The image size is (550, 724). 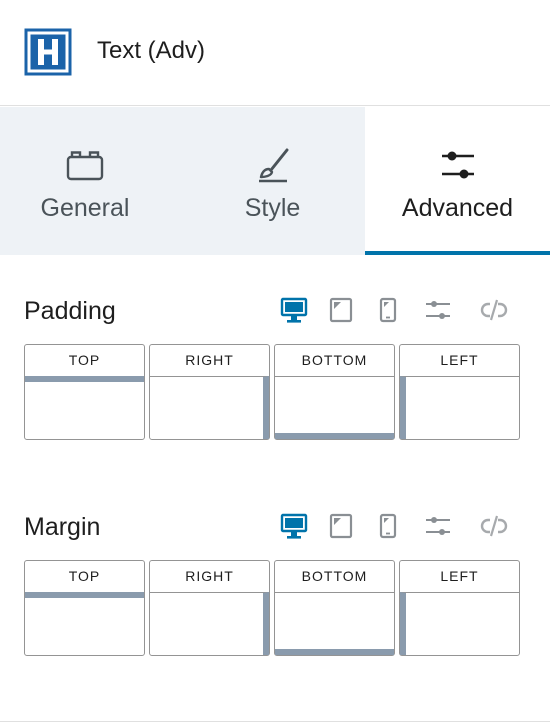 I want to click on padding-device-switcher, so click(x=398, y=310).